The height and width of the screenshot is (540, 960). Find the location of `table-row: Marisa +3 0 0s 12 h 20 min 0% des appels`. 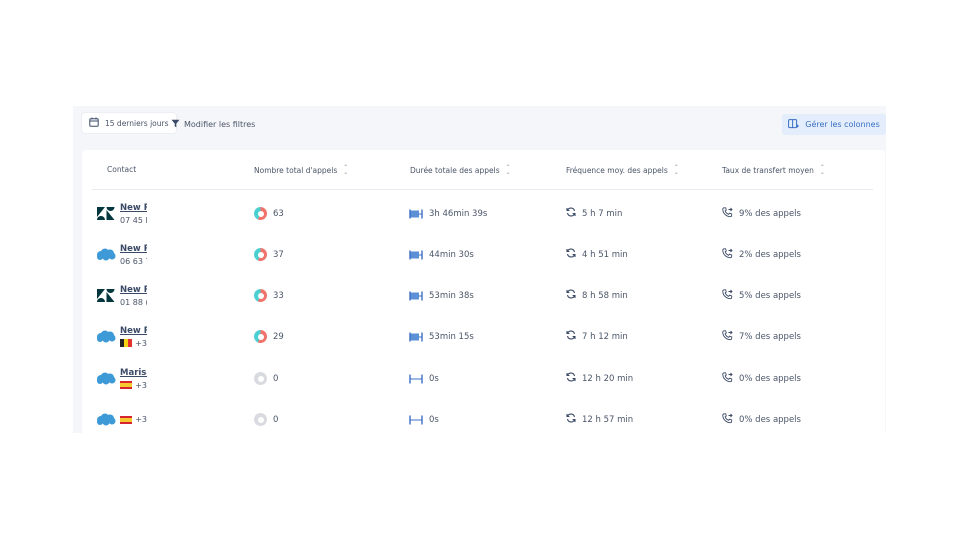

table-row: Marisa +3 0 0s 12 h 20 min 0% des appels is located at coordinates (483, 378).